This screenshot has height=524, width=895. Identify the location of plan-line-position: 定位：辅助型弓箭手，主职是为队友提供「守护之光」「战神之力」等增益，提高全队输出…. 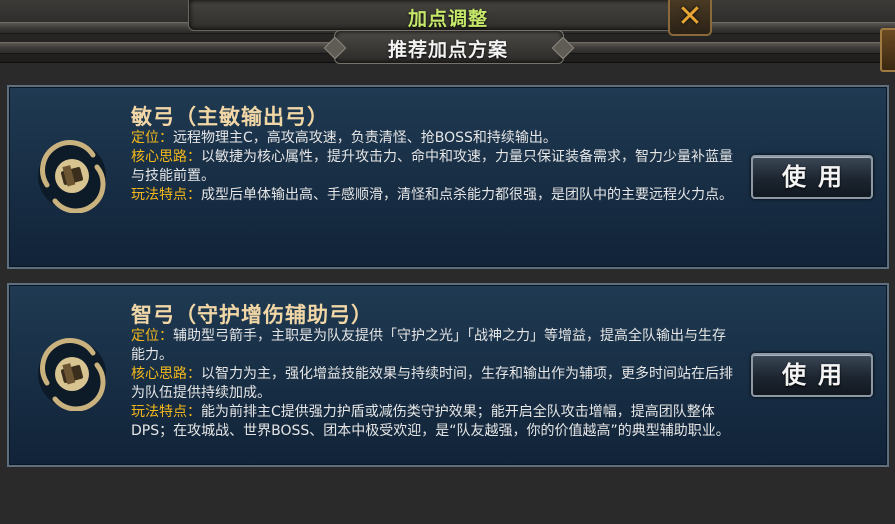
(433, 346).